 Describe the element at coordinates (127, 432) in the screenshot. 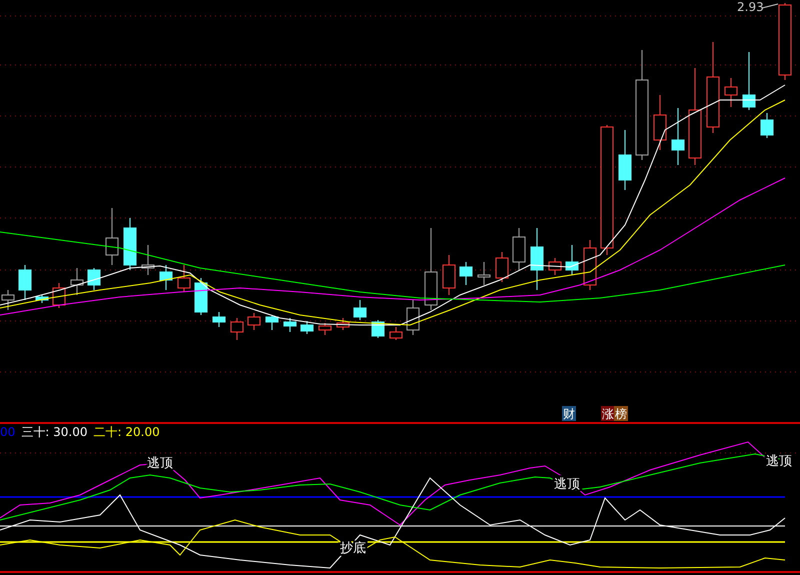

I see `legend-label: 二十: 20.00` at that location.